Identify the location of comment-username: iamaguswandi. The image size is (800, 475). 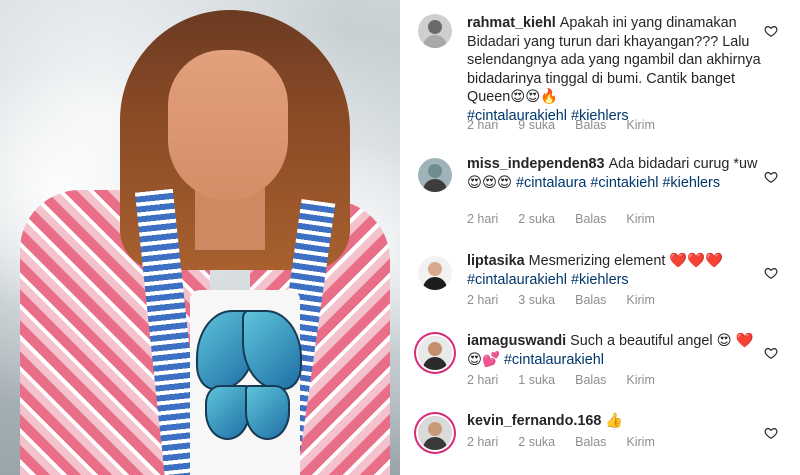
(516, 341).